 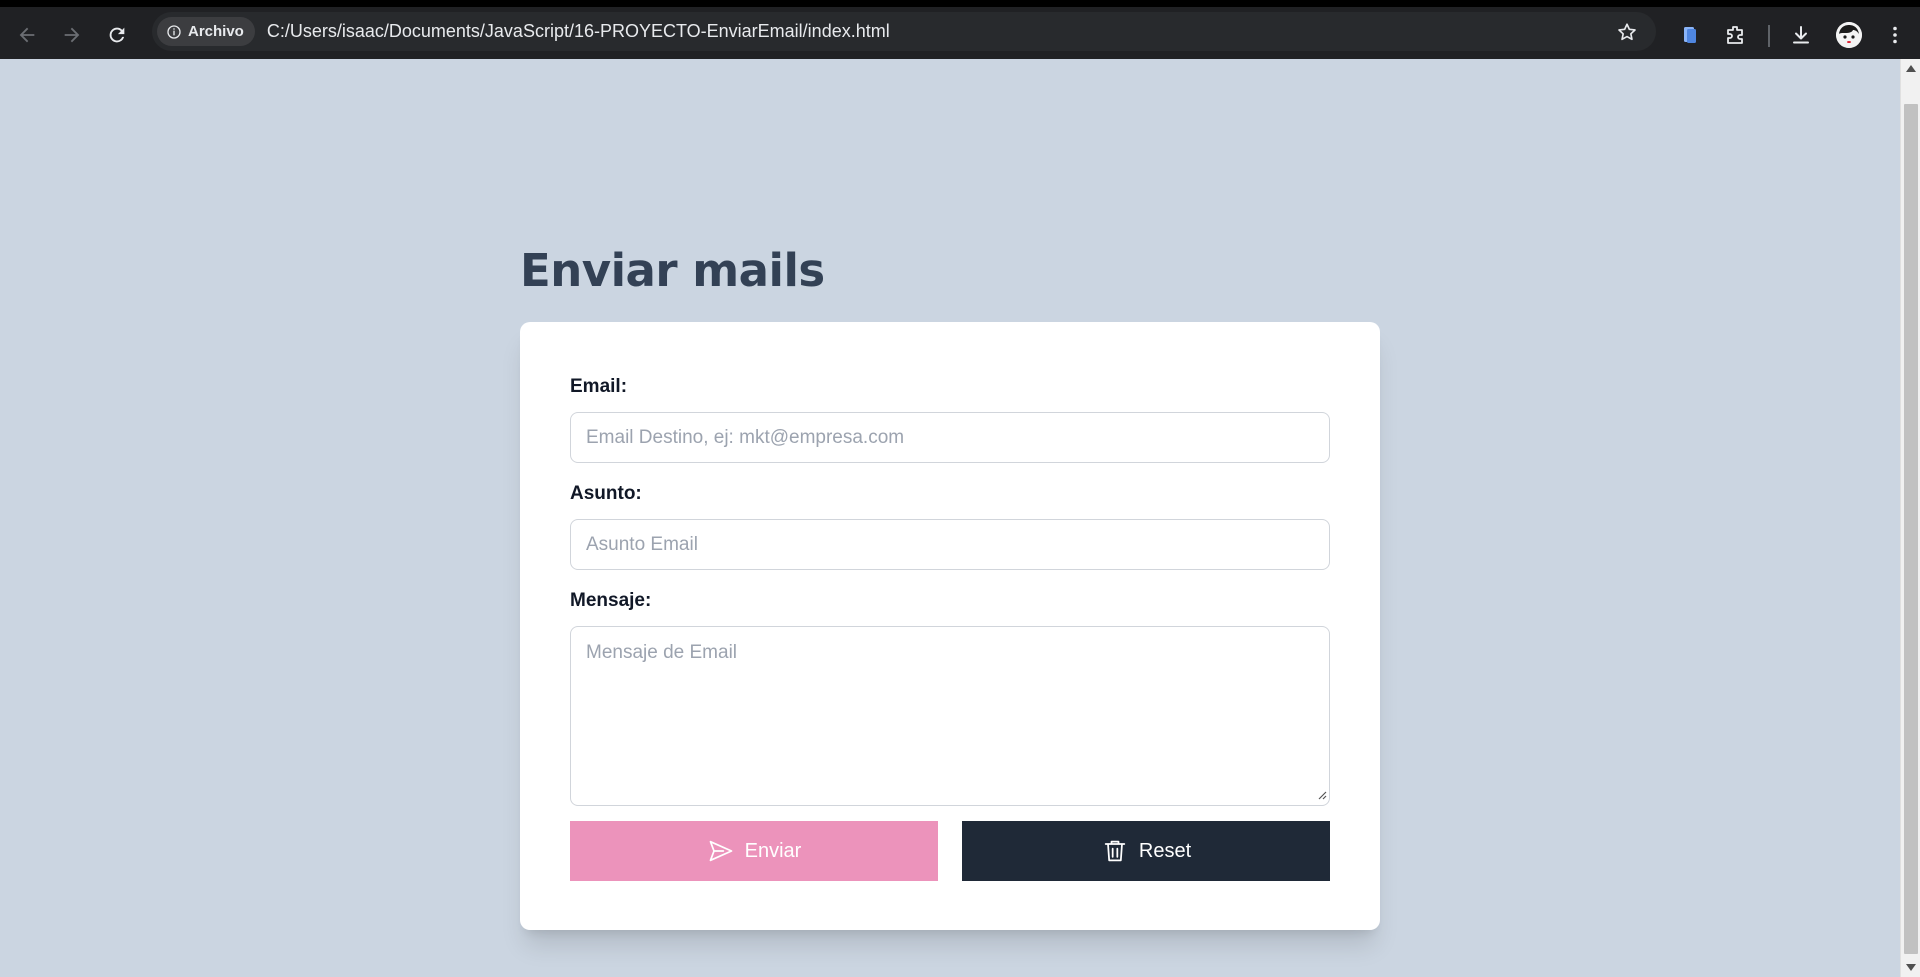 I want to click on toolbar-divider, so click(x=1769, y=36).